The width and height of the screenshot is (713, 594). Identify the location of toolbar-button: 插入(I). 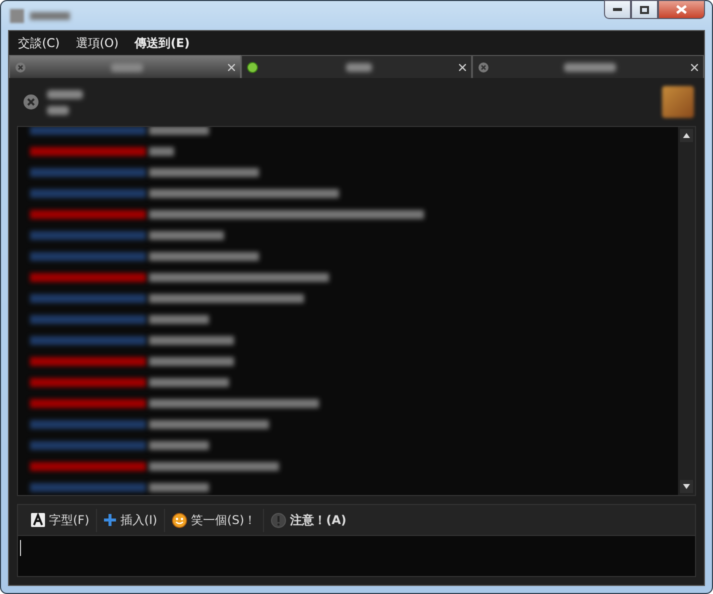
(131, 520).